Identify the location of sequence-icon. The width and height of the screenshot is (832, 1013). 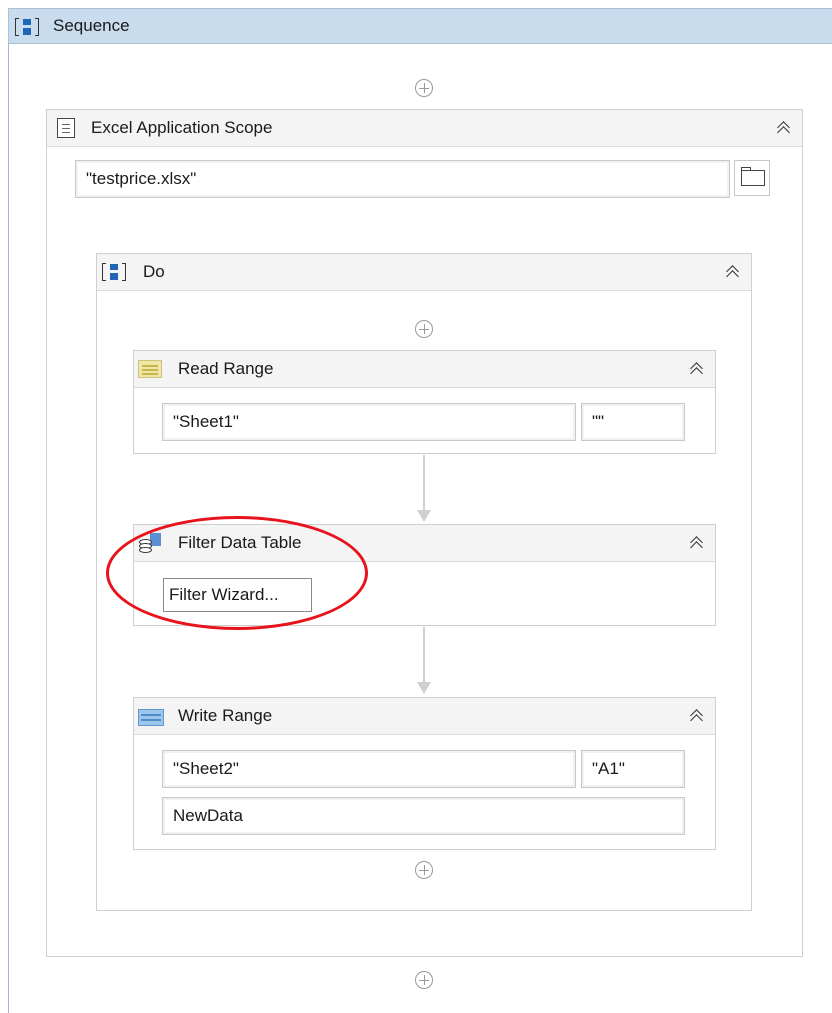
(27, 27).